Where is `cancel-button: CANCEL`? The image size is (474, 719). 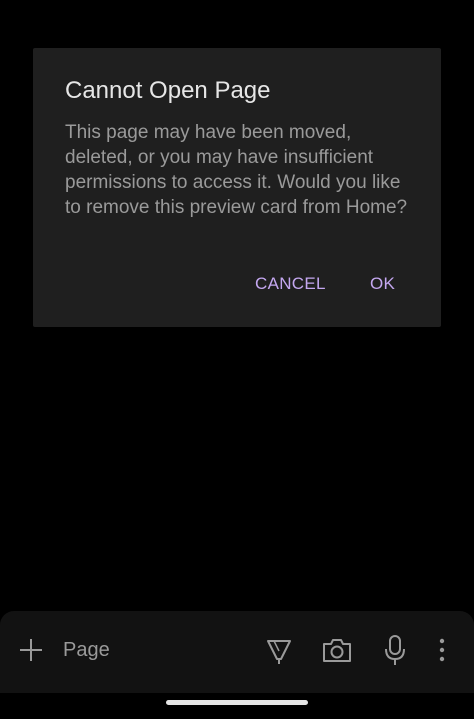 cancel-button: CANCEL is located at coordinates (290, 284).